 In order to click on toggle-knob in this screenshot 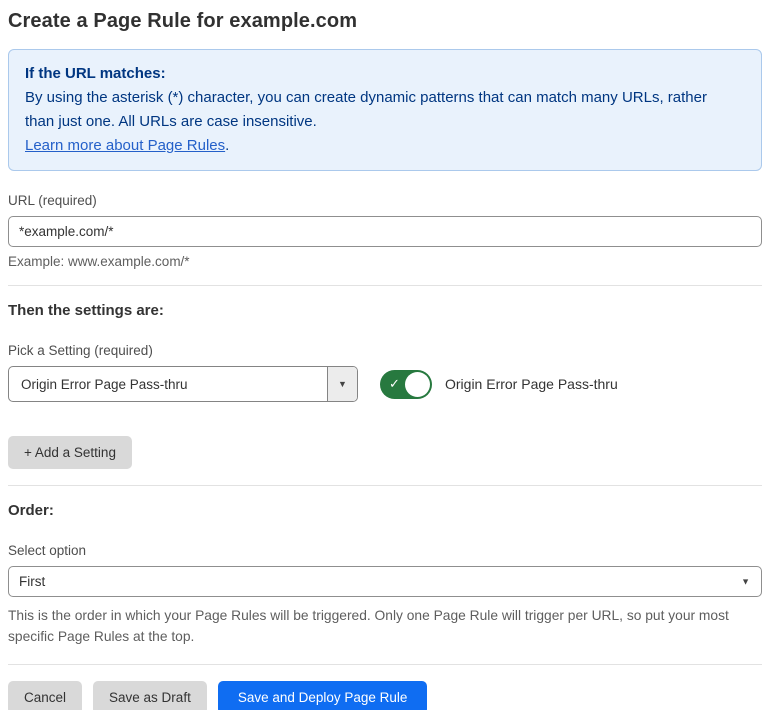, I will do `click(417, 384)`.